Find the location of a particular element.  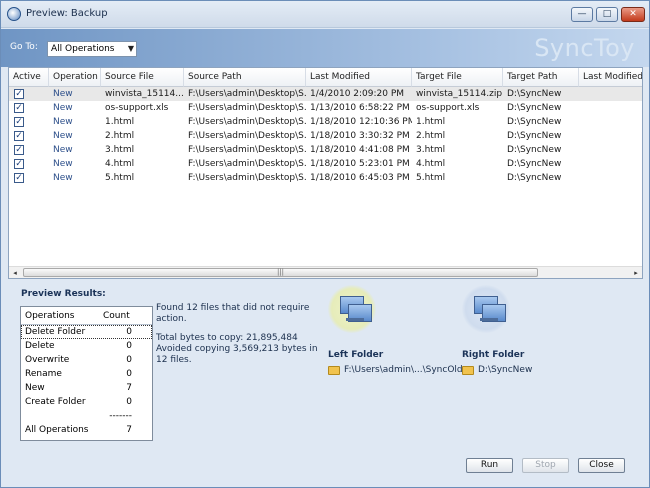

operation-name: All Operations is located at coordinates (57, 430).